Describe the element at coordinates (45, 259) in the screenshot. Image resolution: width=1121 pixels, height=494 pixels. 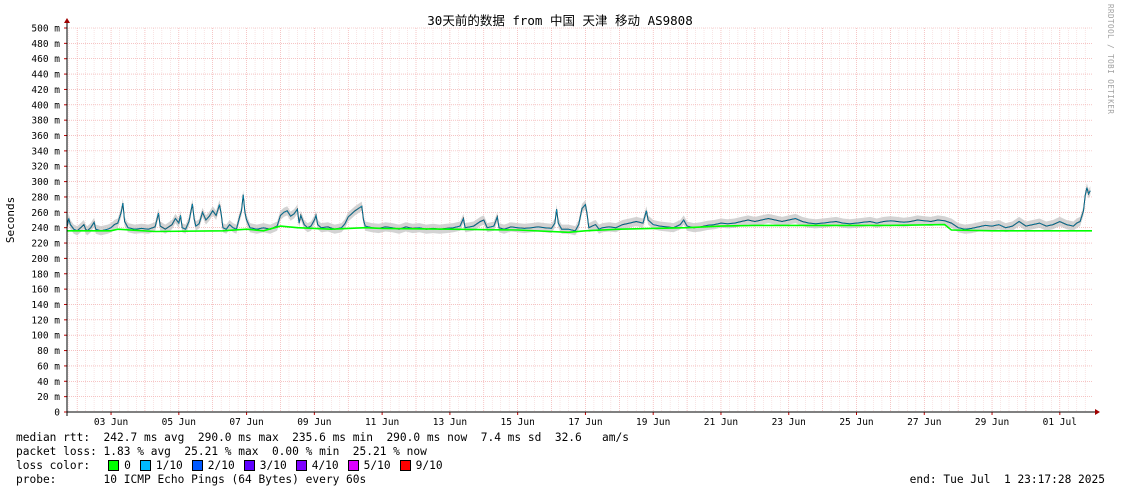
I see `y-tick-label: 200 m` at that location.